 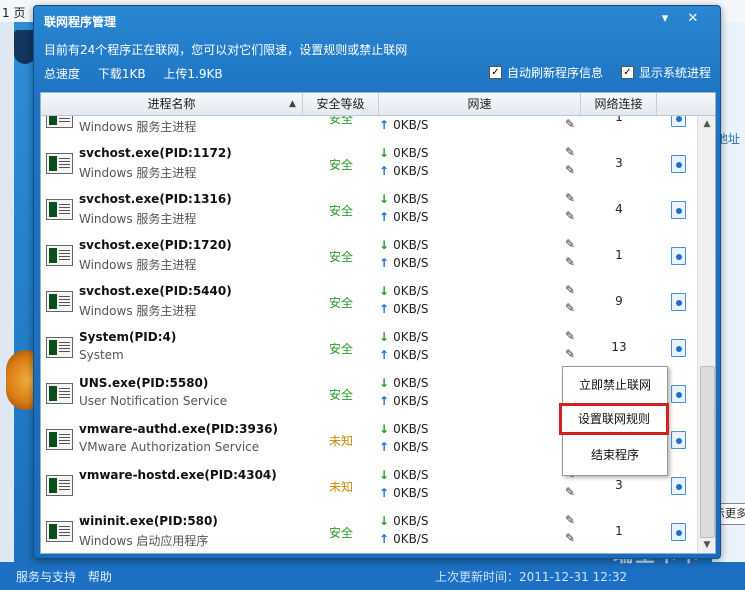 What do you see at coordinates (178, 475) in the screenshot?
I see `process-name: vmware-hostd.exe(PID:4304)` at bounding box center [178, 475].